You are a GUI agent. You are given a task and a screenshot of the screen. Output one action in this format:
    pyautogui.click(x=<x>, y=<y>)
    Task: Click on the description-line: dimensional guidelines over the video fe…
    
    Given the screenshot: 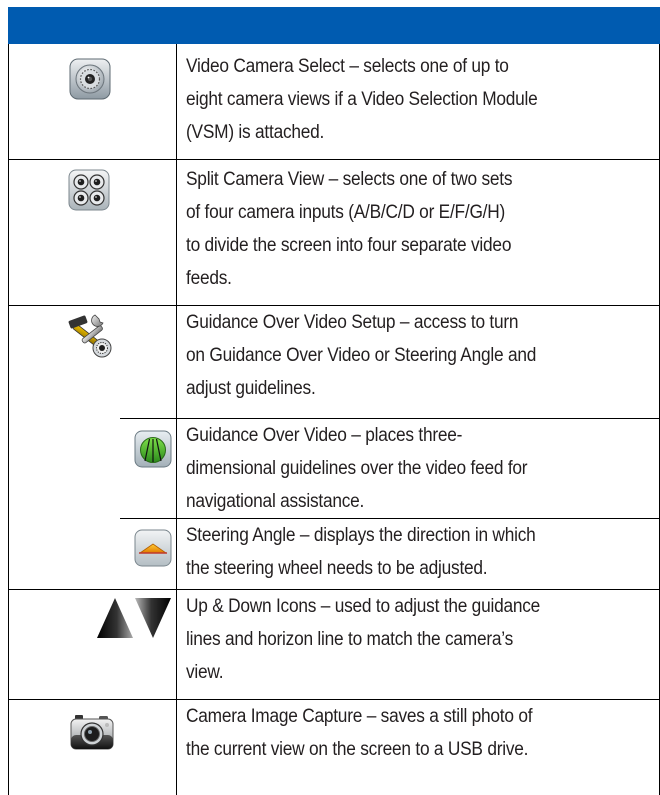 What is the action you would take?
    pyautogui.click(x=357, y=468)
    